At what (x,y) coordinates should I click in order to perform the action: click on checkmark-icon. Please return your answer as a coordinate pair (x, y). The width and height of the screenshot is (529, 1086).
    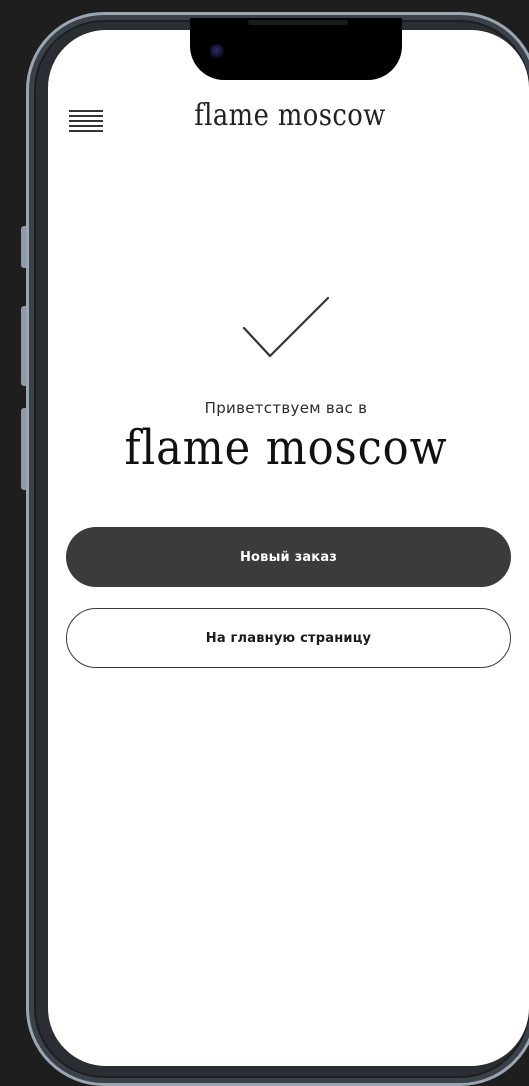
    Looking at the image, I should click on (286, 327).